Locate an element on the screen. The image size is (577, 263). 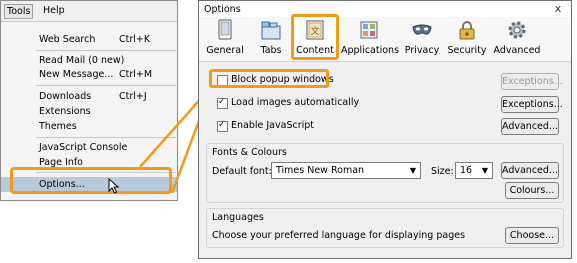
default-font-value: Times New Roman is located at coordinates (320, 170).